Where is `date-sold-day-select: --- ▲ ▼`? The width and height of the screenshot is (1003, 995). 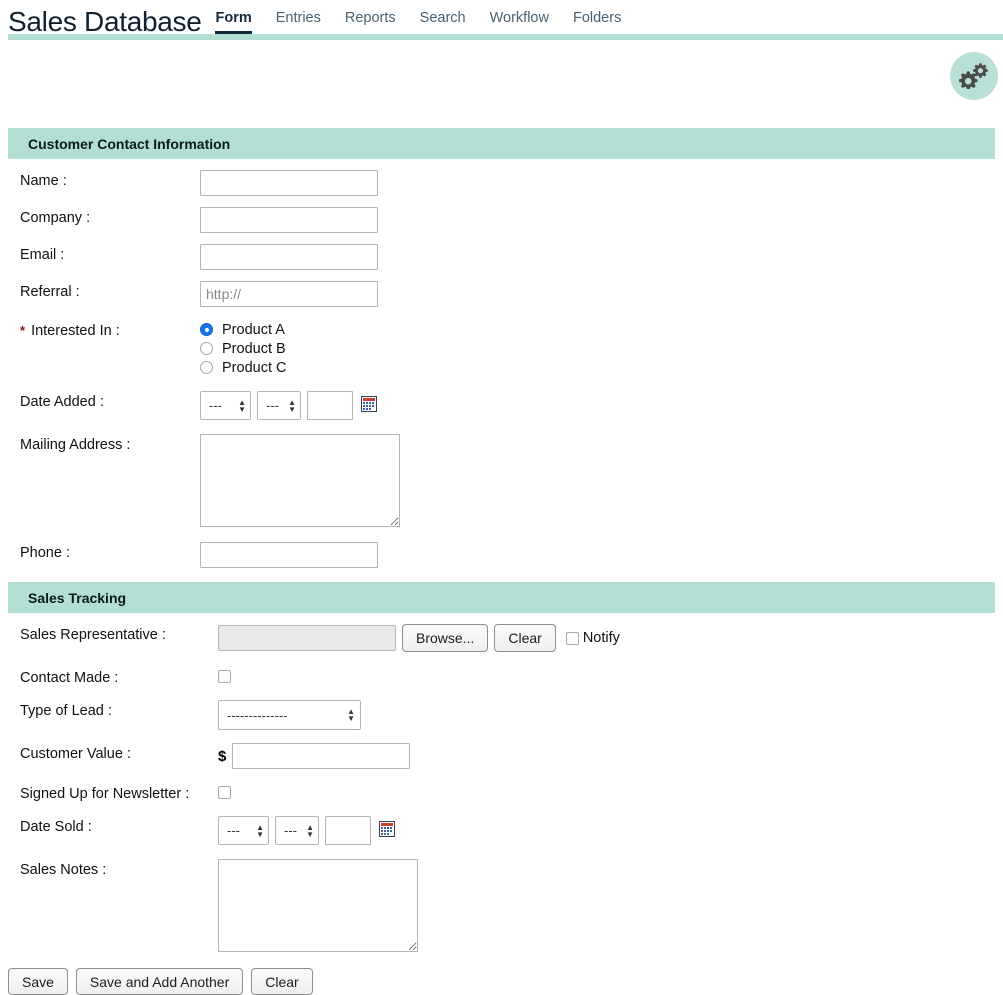
date-sold-day-select: --- ▲ ▼ is located at coordinates (297, 830).